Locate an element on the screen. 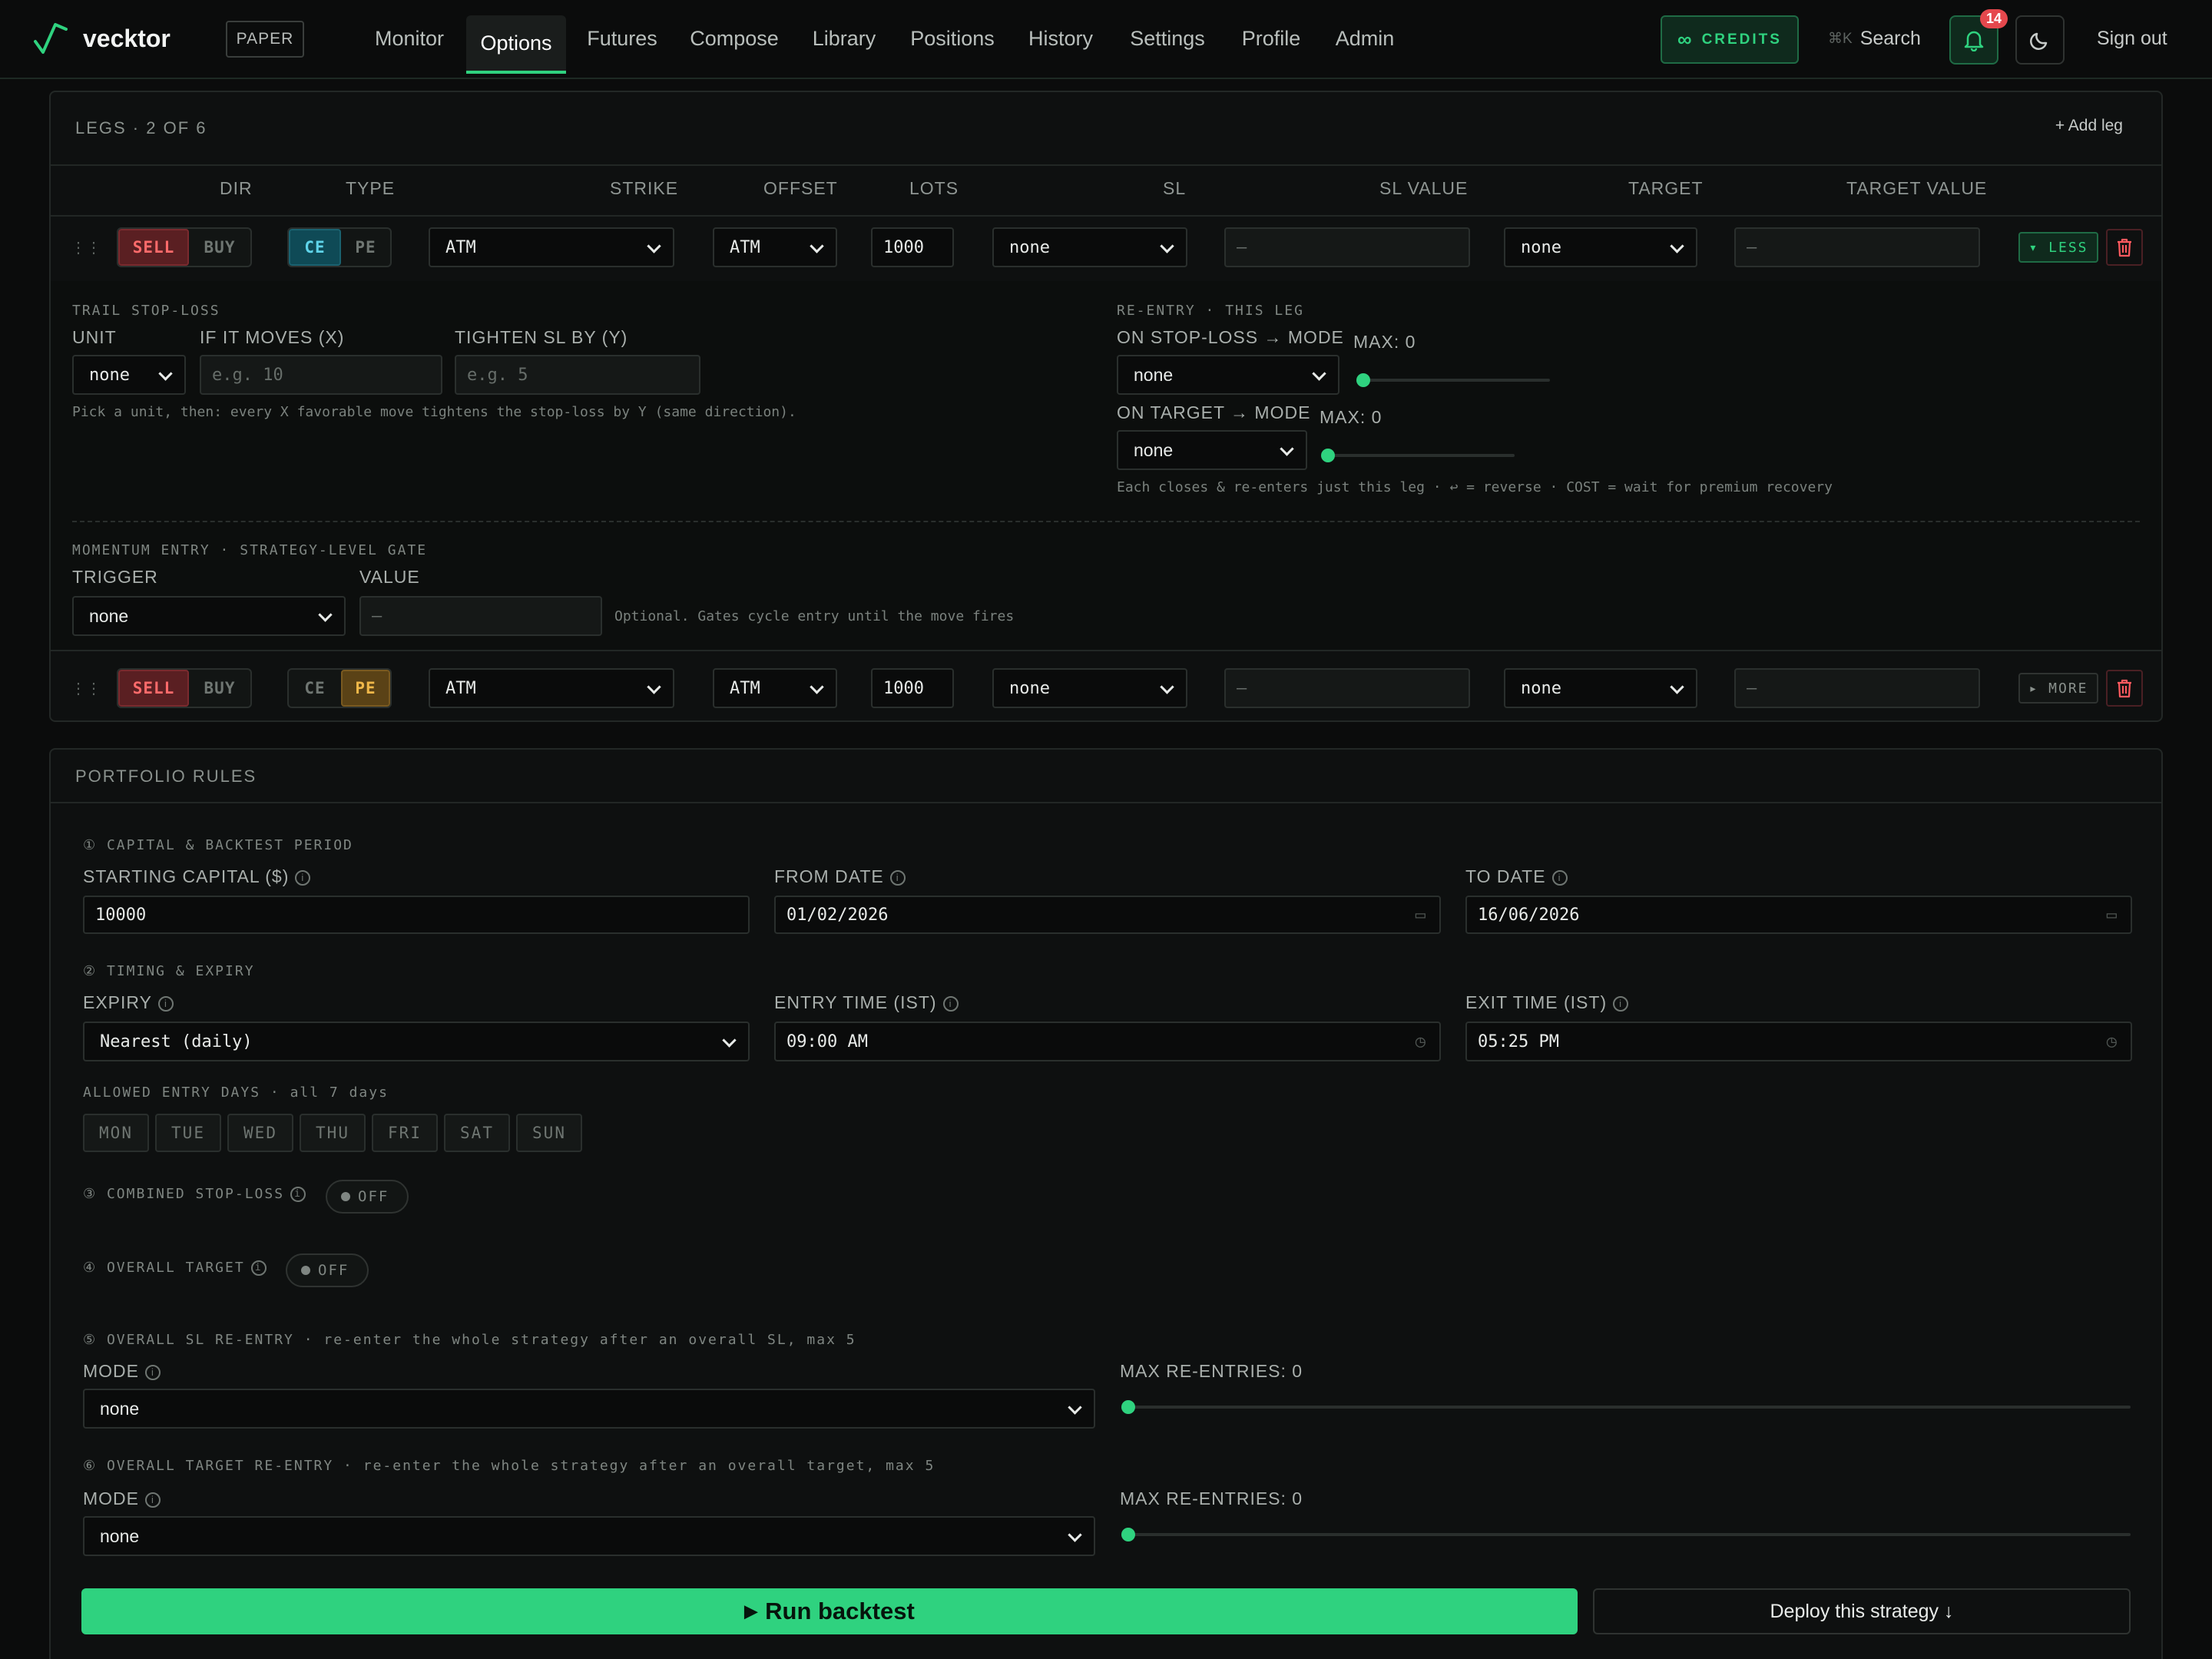 The image size is (2212, 1659). notifications-button: 14 is located at coordinates (1979, 37).